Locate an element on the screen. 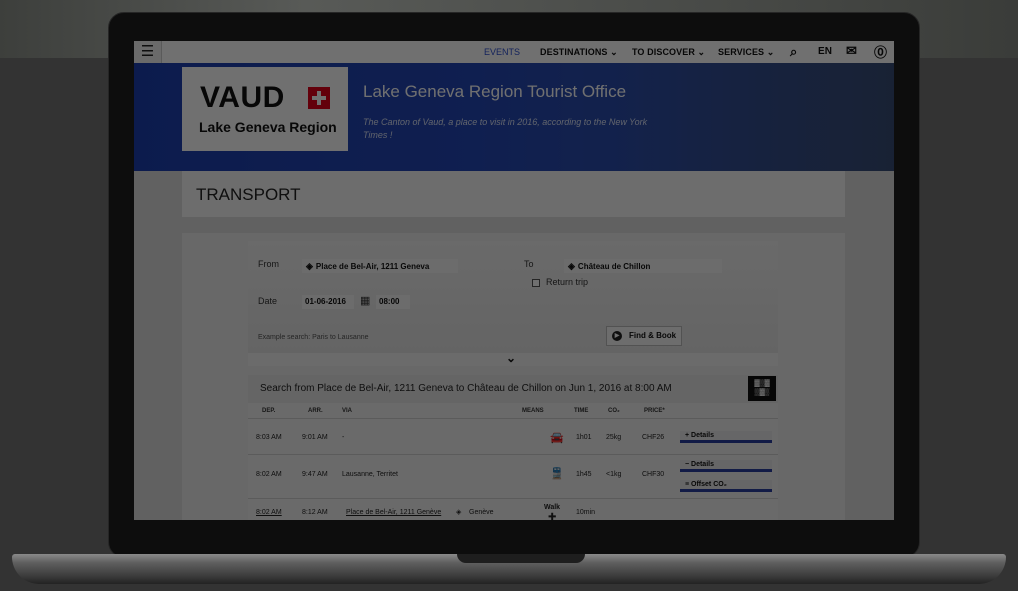  example-search-hint: Example search: Paris to Lausanne is located at coordinates (313, 337).